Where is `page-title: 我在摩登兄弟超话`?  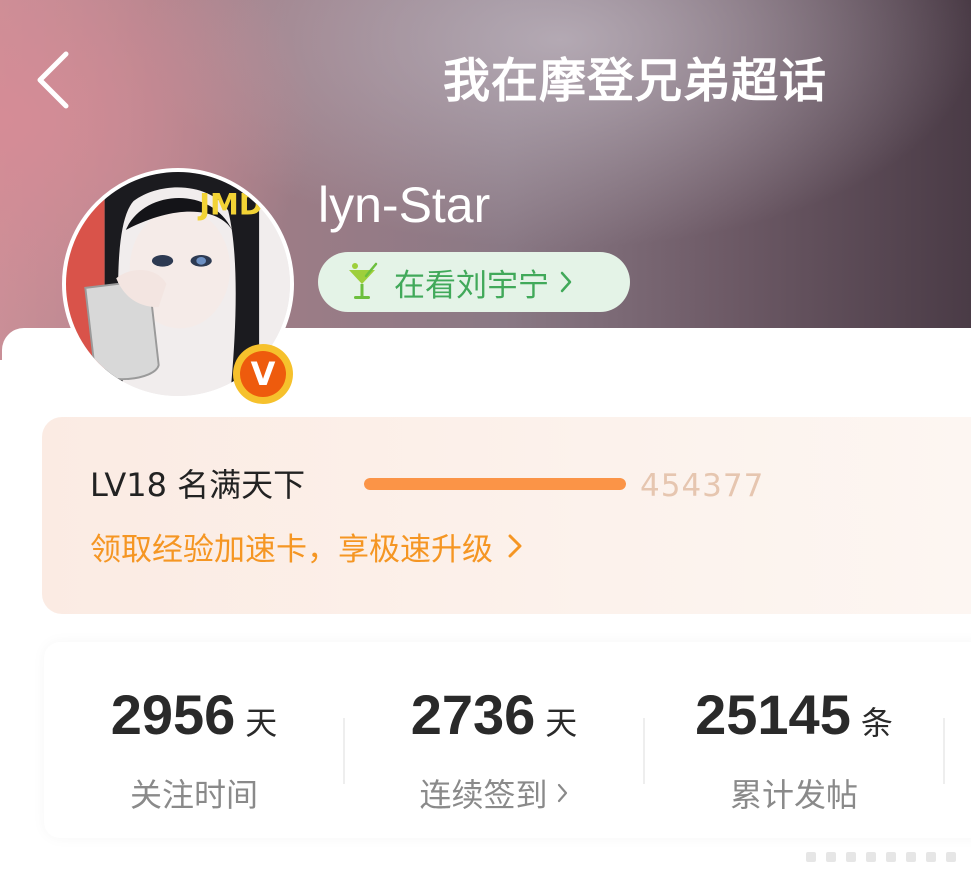
page-title: 我在摩登兄弟超话 is located at coordinates (635, 81).